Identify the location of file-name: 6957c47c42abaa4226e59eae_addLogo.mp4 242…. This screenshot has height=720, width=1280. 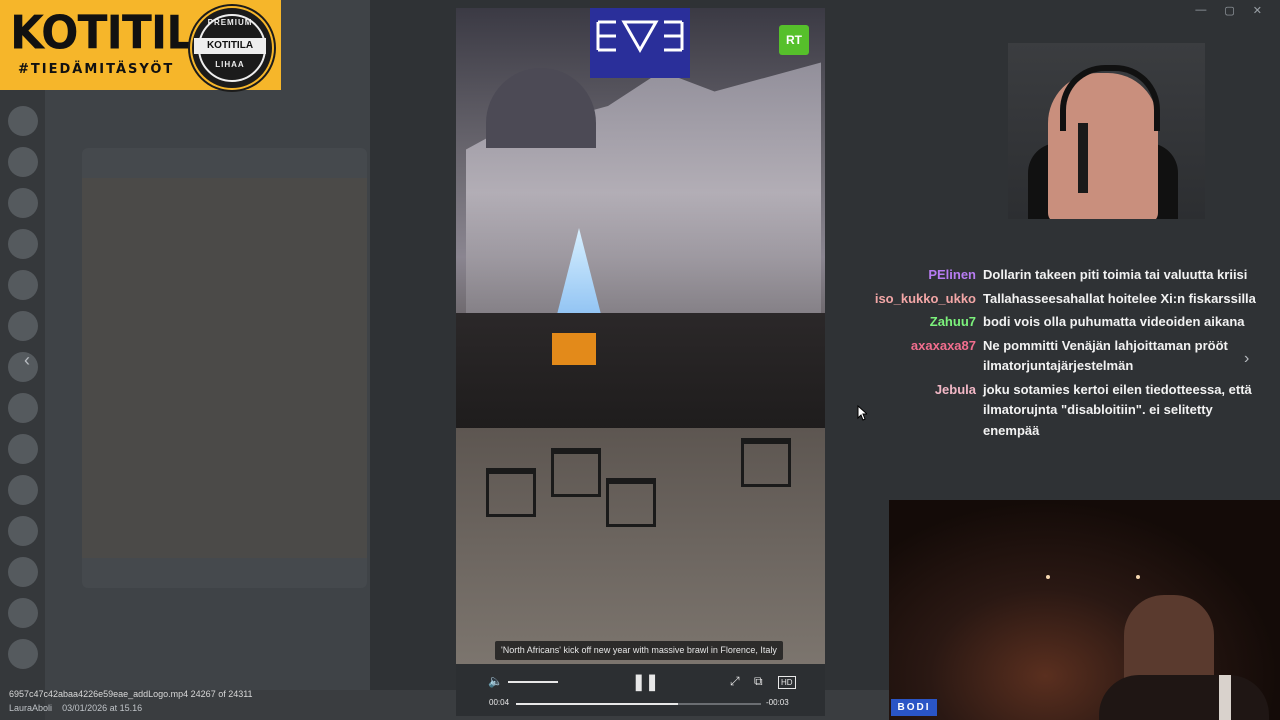
(131, 694).